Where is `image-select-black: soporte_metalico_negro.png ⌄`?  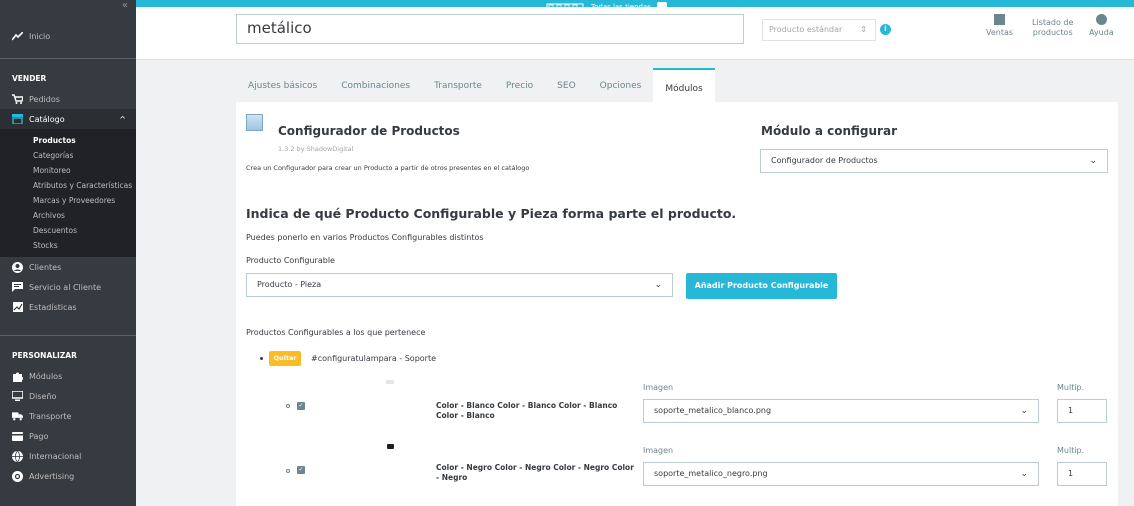 image-select-black: soporte_metalico_negro.png ⌄ is located at coordinates (841, 474).